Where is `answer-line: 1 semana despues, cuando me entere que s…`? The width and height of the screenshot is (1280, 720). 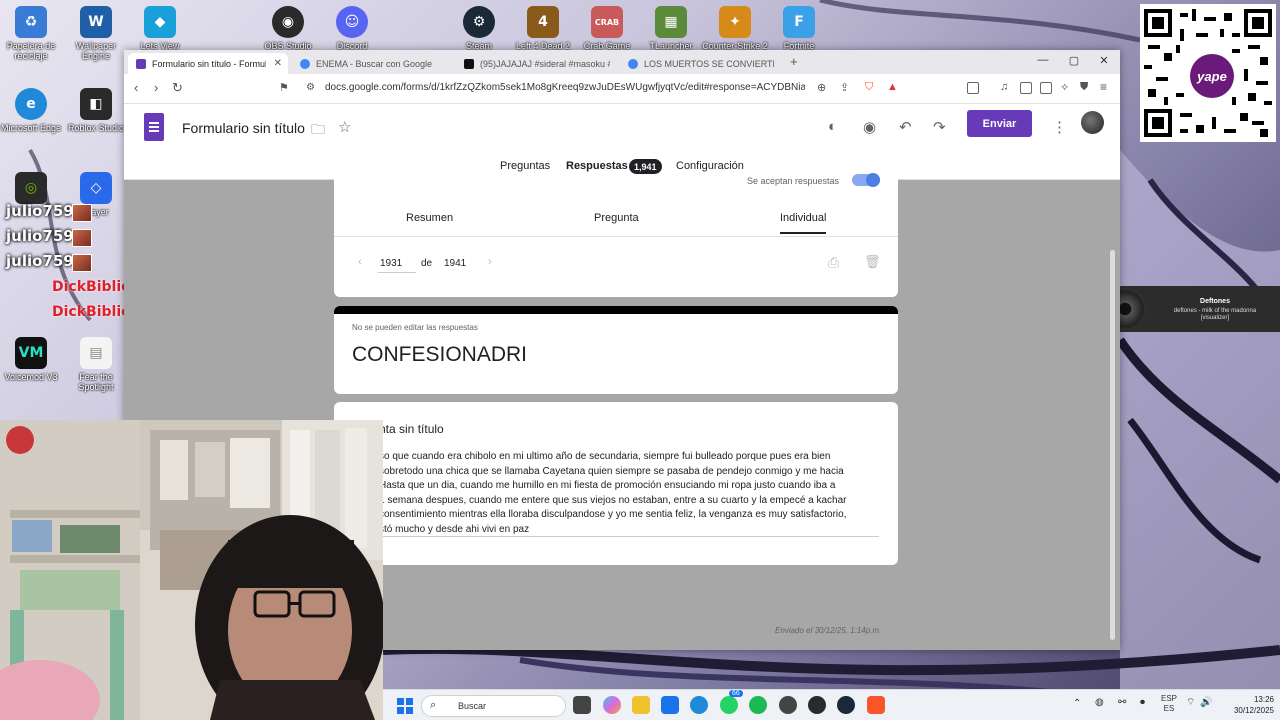 answer-line: 1 semana despues, cuando me entere que s… is located at coordinates (613, 500).